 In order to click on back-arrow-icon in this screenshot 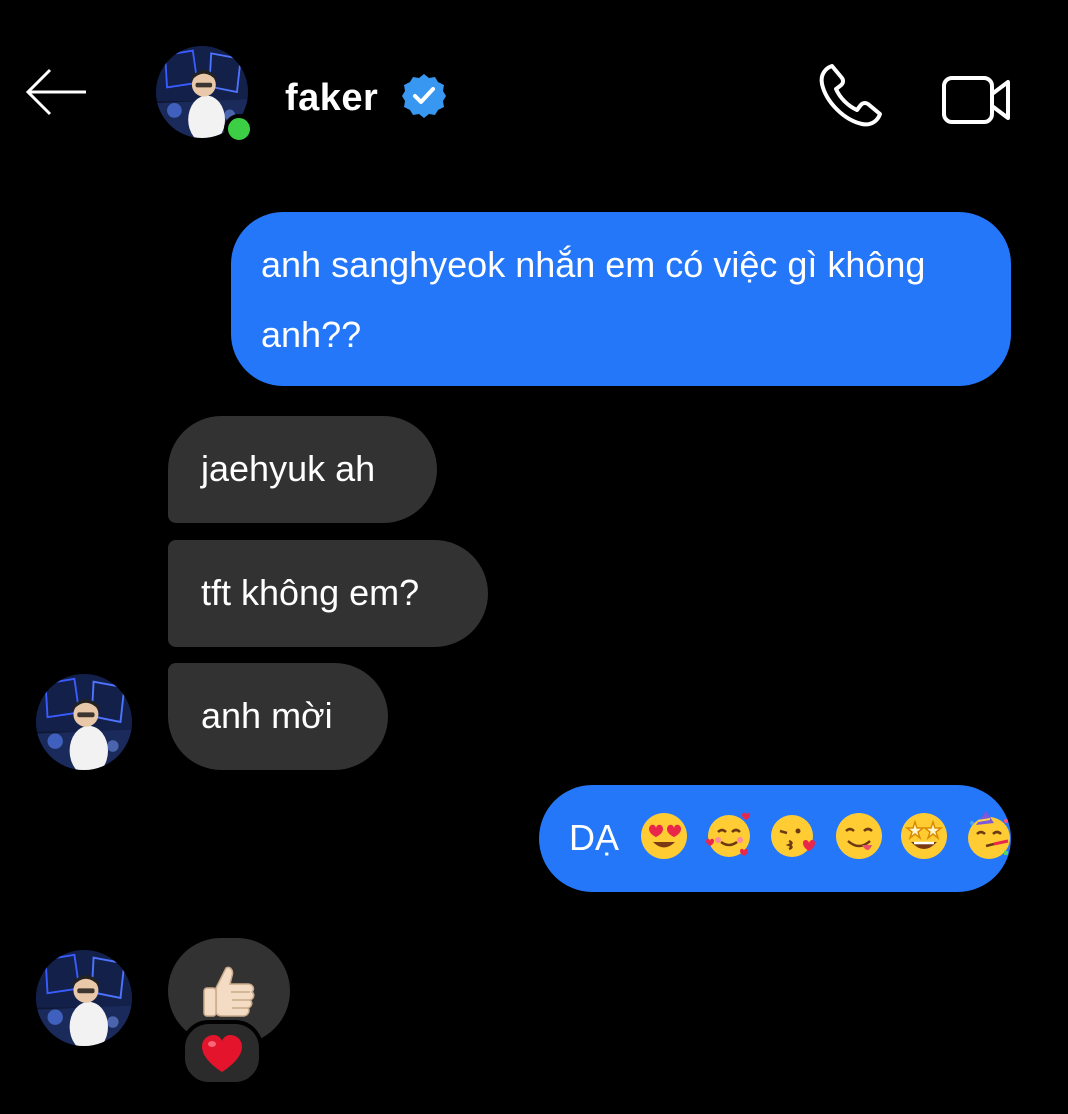, I will do `click(55, 92)`.